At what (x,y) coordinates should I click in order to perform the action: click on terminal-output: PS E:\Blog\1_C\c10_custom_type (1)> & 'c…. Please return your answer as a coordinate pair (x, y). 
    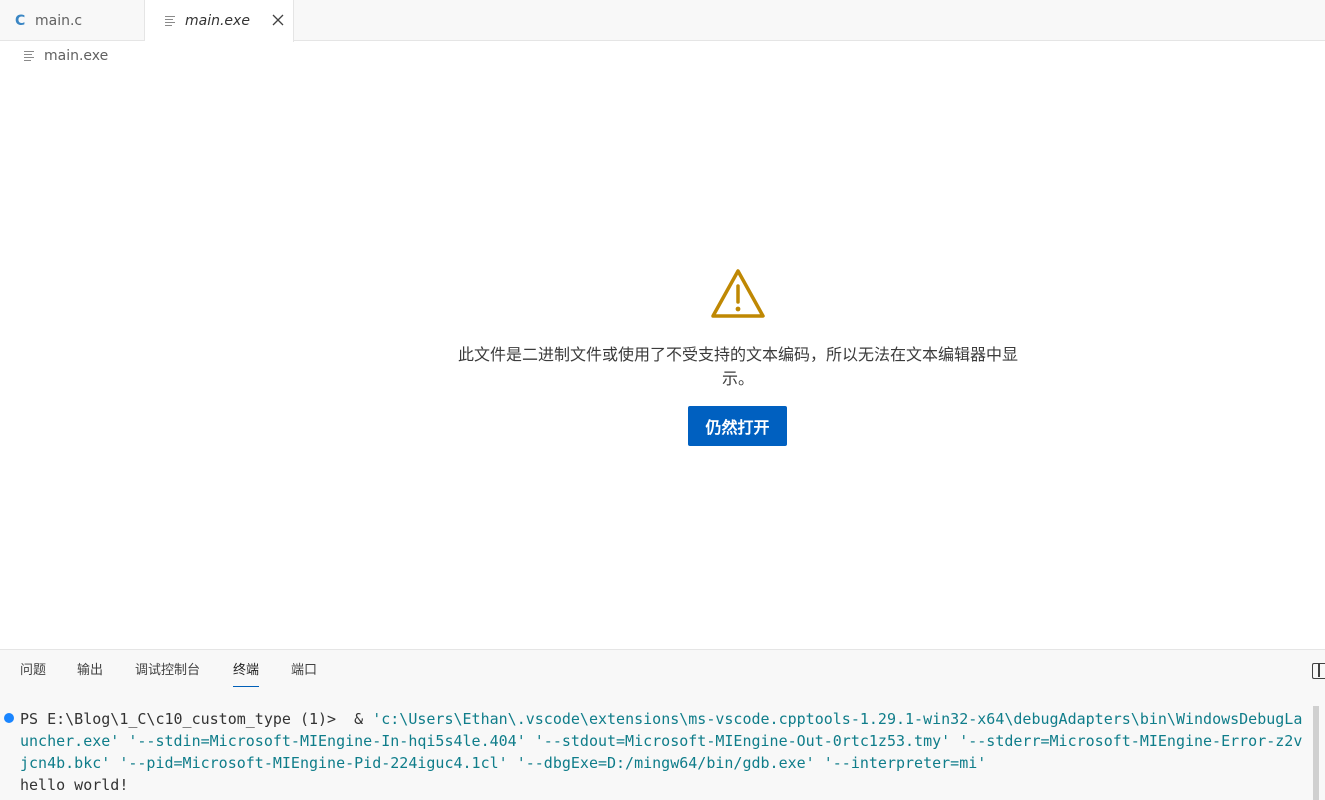
    Looking at the image, I should click on (665, 752).